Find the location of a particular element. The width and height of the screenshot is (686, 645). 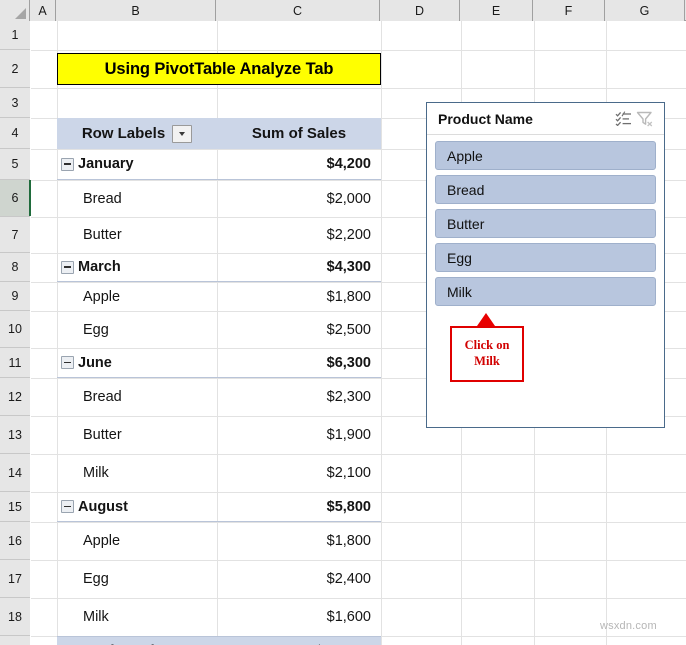

page-title: Using PivotTable Analyze Tab is located at coordinates (219, 68).